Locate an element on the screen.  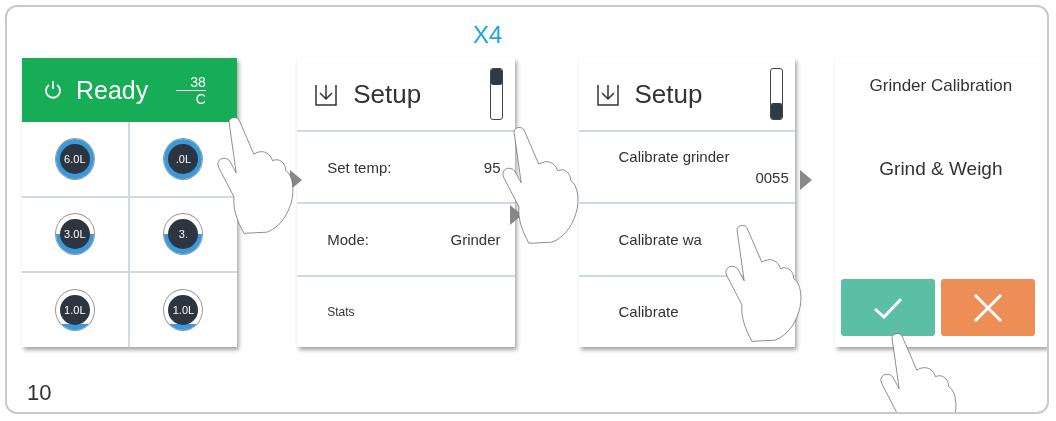
dialog-message: Grind & Weigh is located at coordinates (941, 169).